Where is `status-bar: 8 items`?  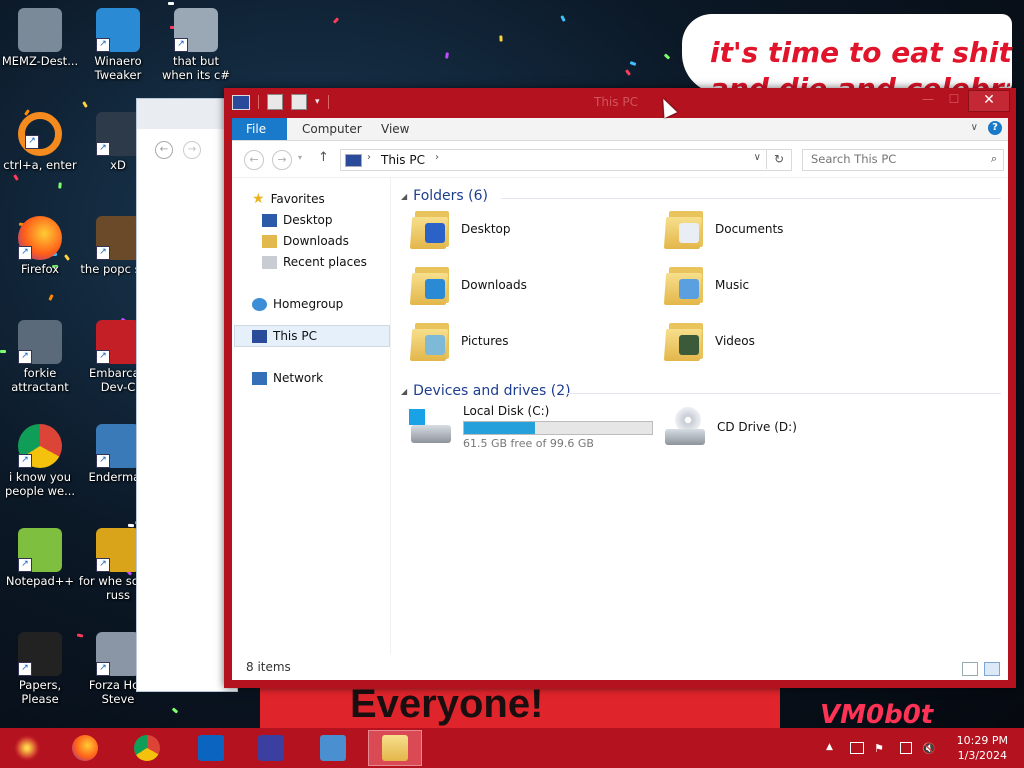 status-bar: 8 items is located at coordinates (620, 667).